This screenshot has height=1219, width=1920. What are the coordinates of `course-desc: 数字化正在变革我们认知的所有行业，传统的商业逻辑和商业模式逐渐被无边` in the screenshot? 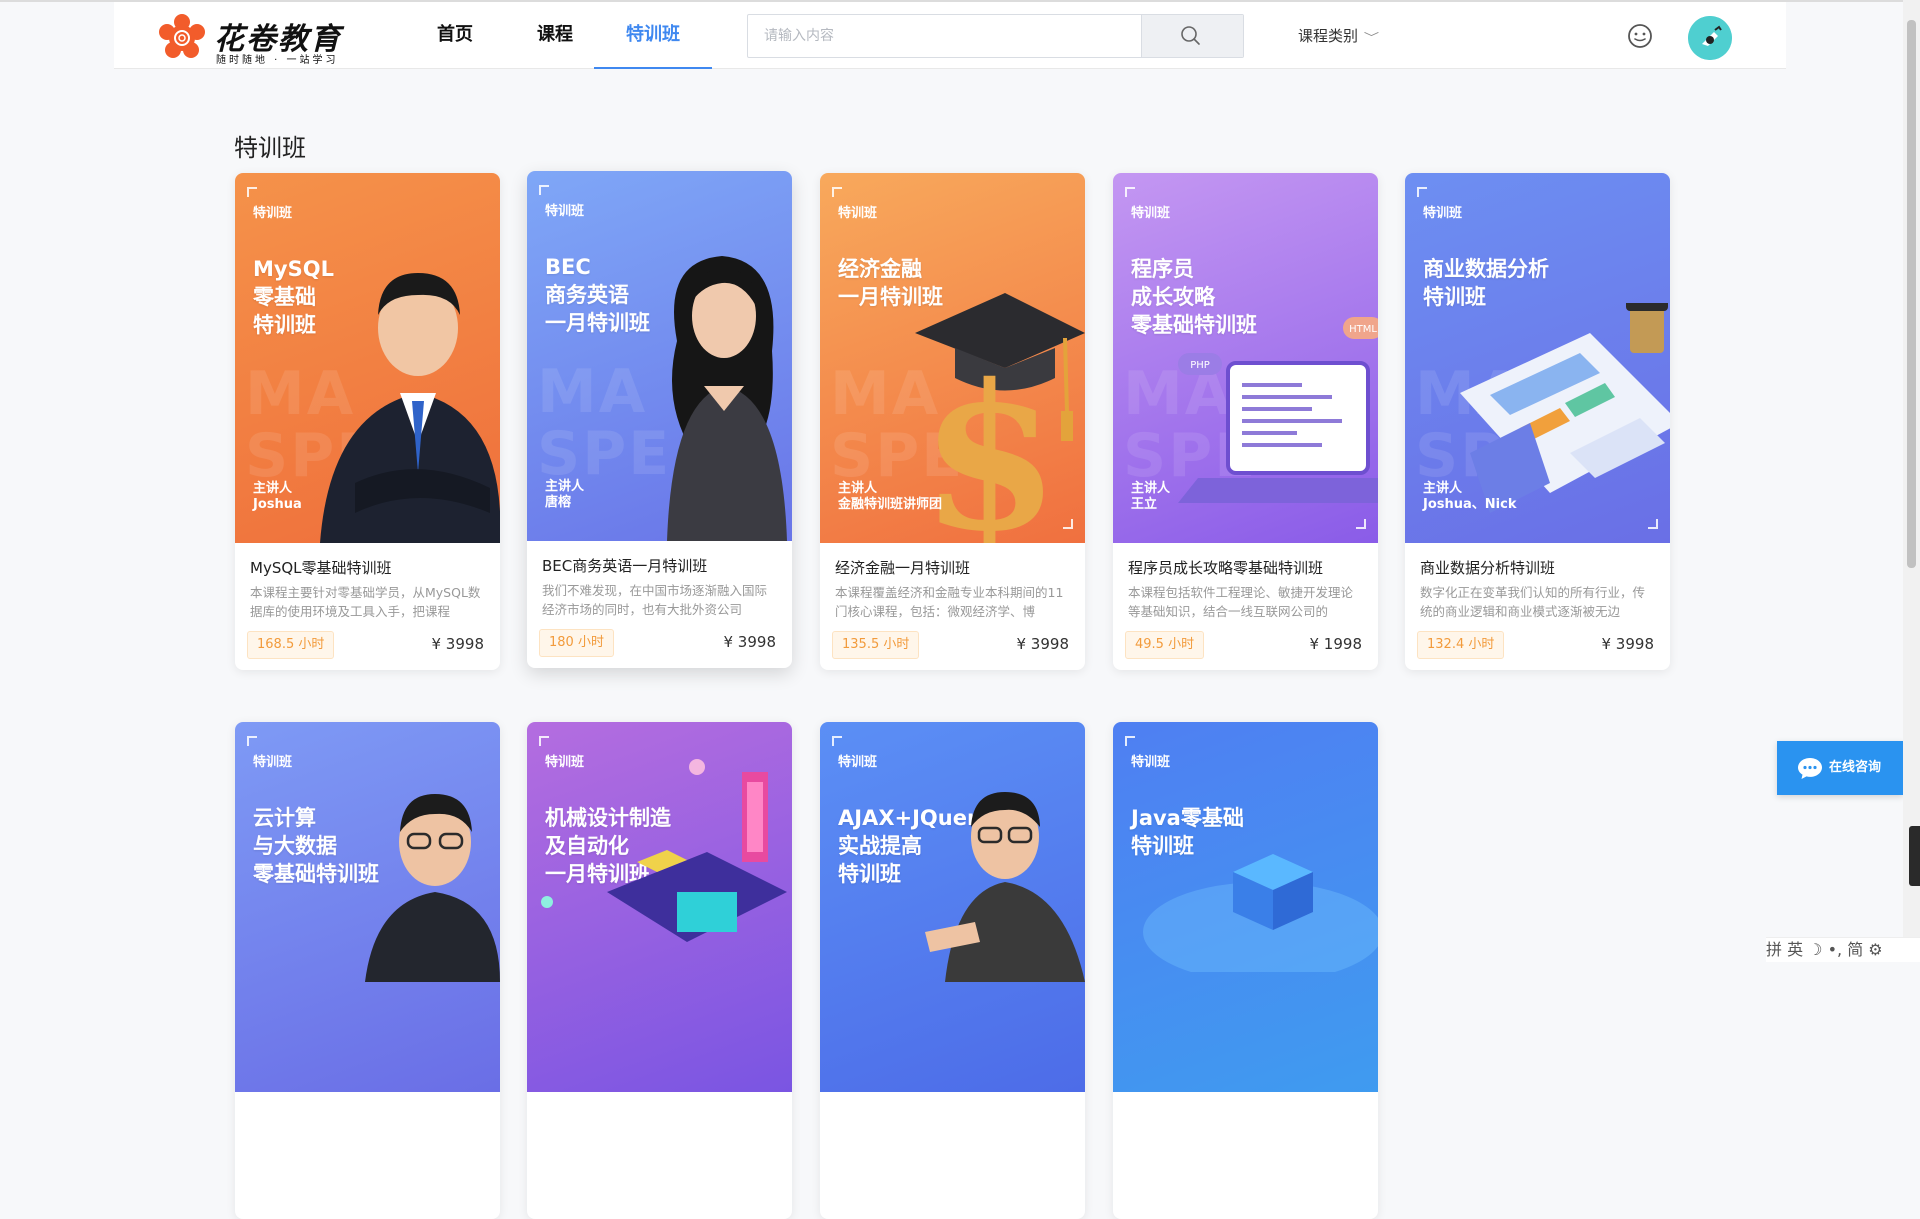 It's located at (1533, 602).